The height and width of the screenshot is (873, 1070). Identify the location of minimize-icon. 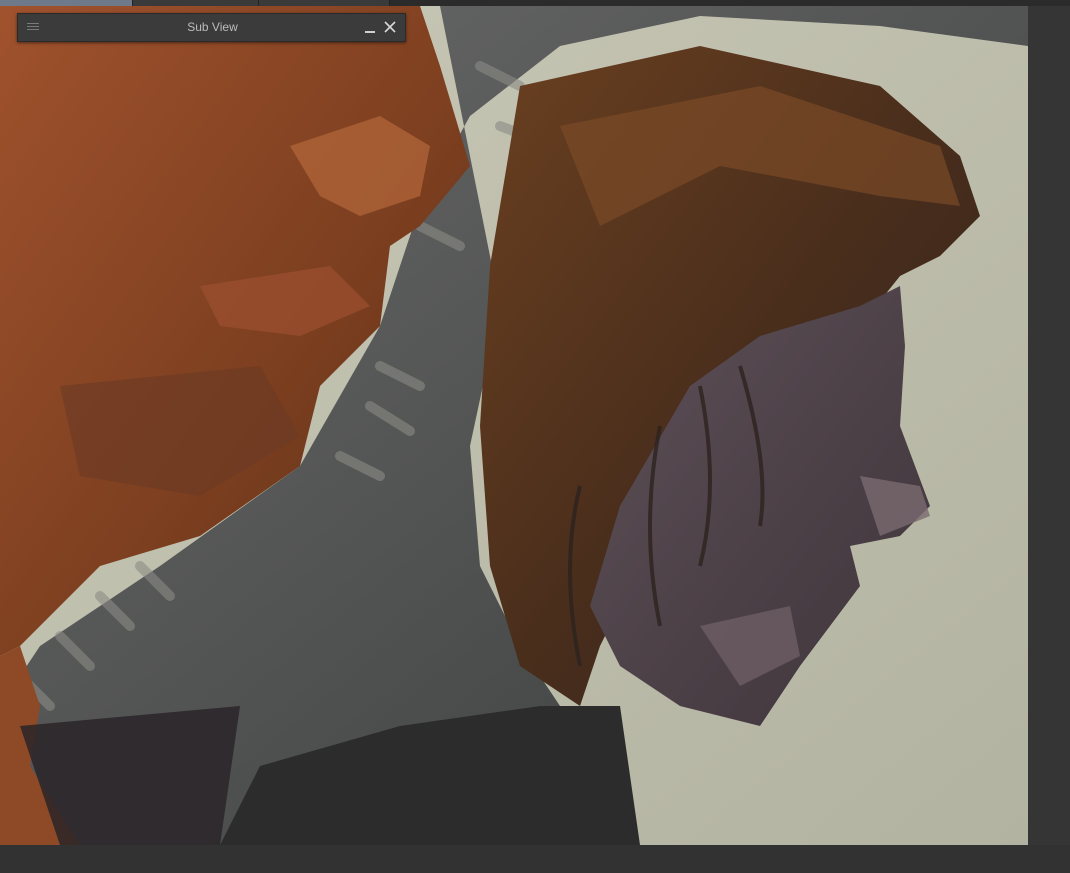
(370, 32).